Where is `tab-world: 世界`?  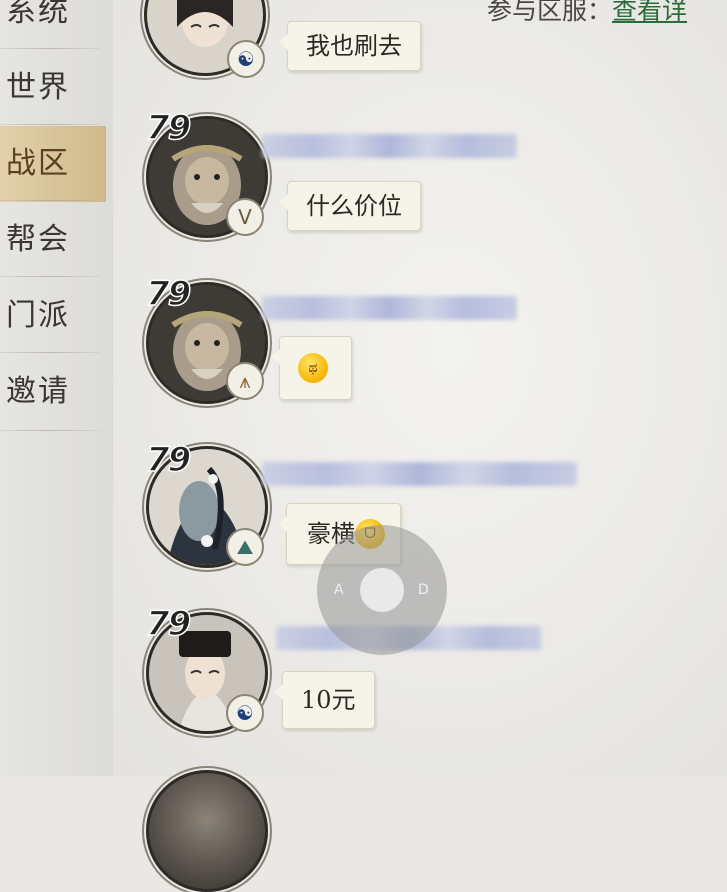 tab-world: 世界 is located at coordinates (53, 88).